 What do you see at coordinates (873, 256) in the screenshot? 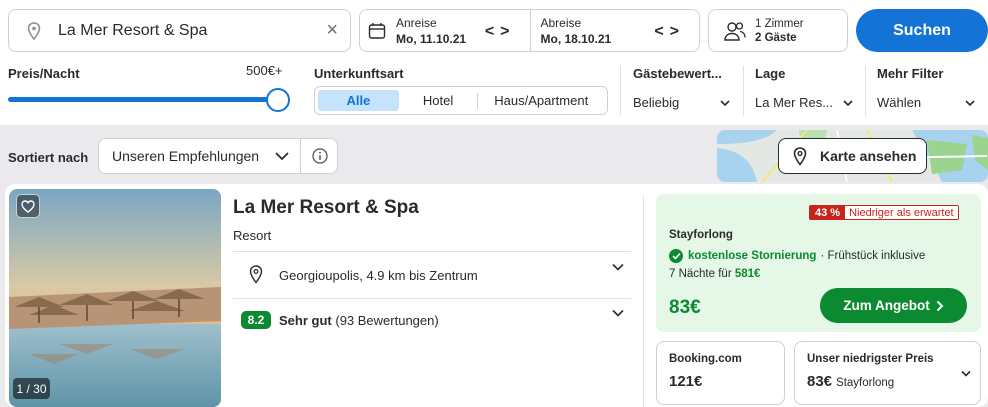
I see `breakfast-included: · Frühstück inklusive` at bounding box center [873, 256].